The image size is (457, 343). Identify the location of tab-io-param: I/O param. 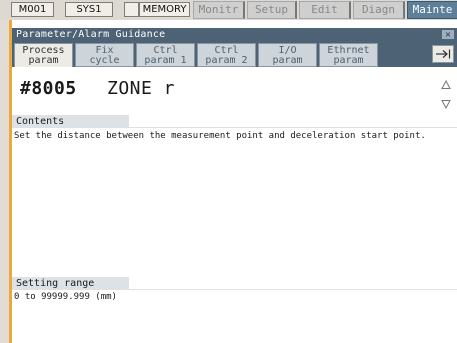
(287, 55).